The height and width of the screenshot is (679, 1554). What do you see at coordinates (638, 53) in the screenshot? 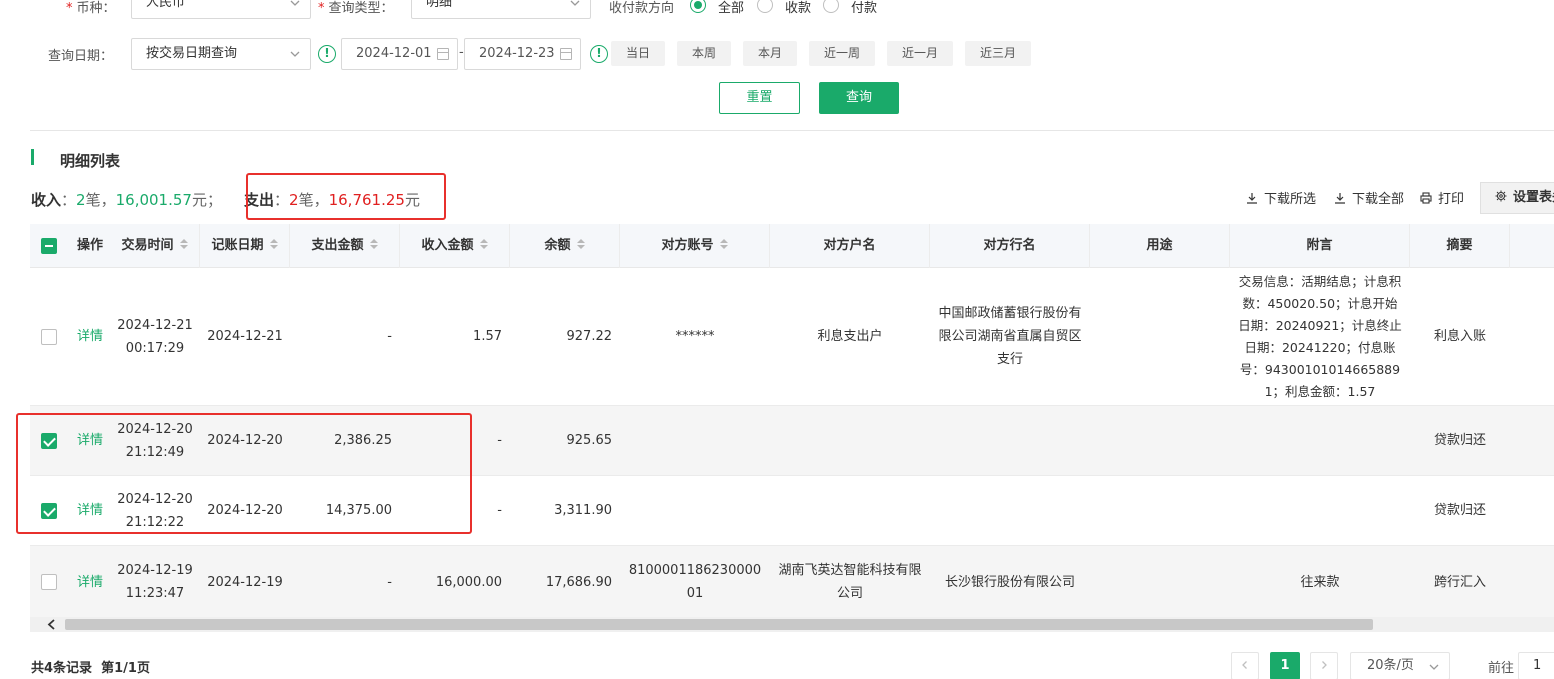
I see `quick-range-today: 当日` at bounding box center [638, 53].